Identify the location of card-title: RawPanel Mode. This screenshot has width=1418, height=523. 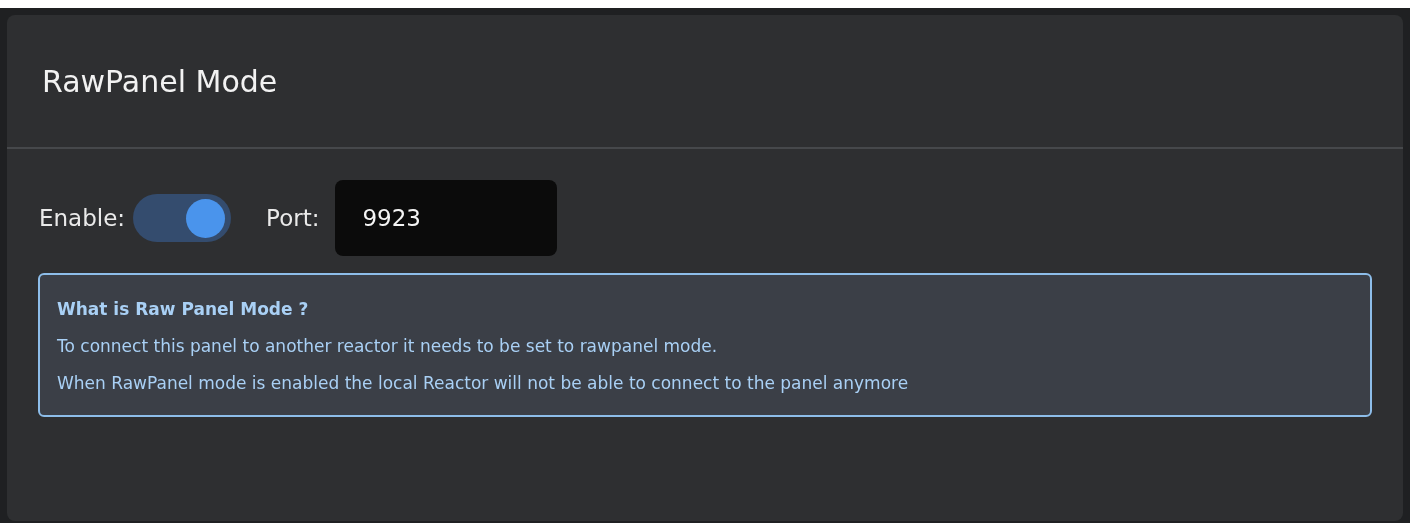
(160, 81).